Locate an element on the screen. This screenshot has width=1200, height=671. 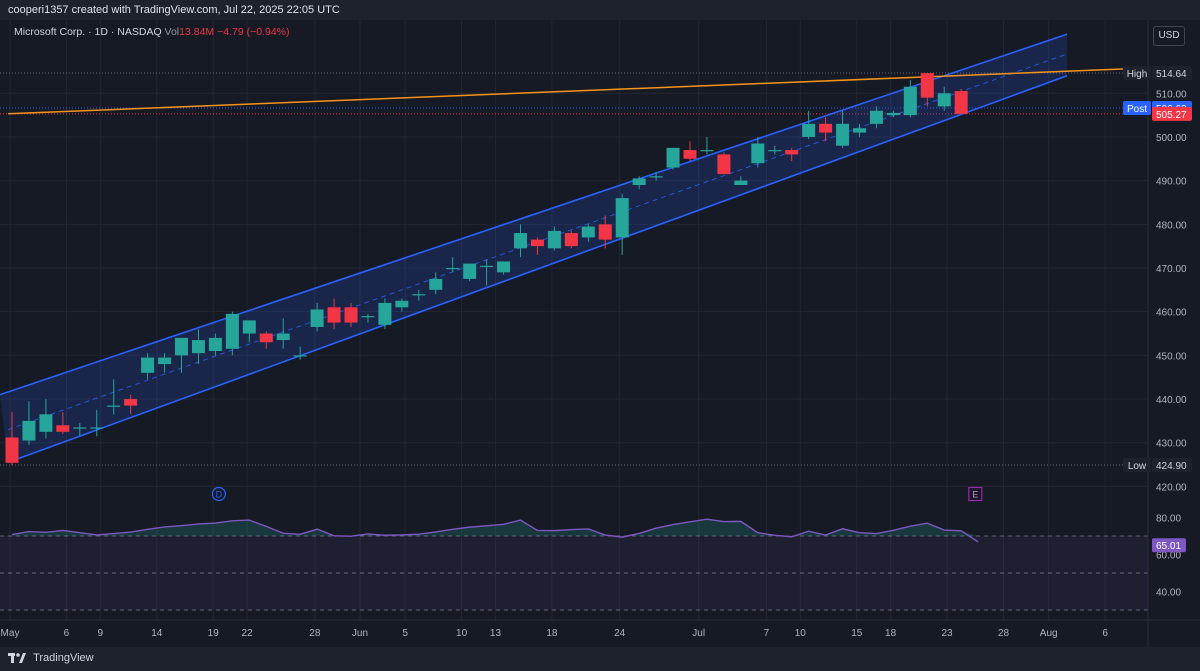
marker-label: D is located at coordinates (219, 495).